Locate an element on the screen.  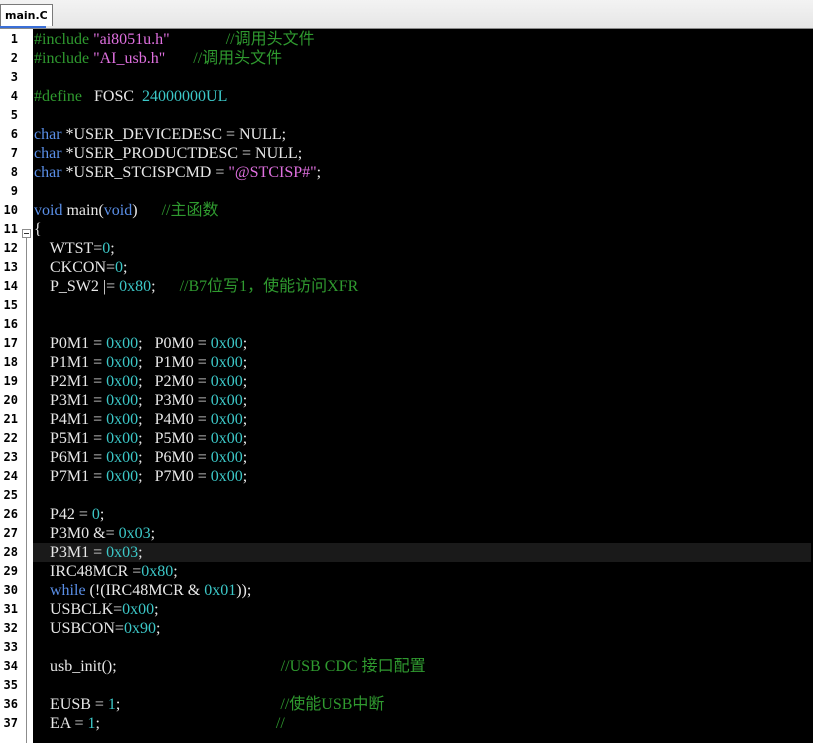
code-line: 18 P1M1 = 0x00; P1M0 = 0x00; is located at coordinates (406, 362).